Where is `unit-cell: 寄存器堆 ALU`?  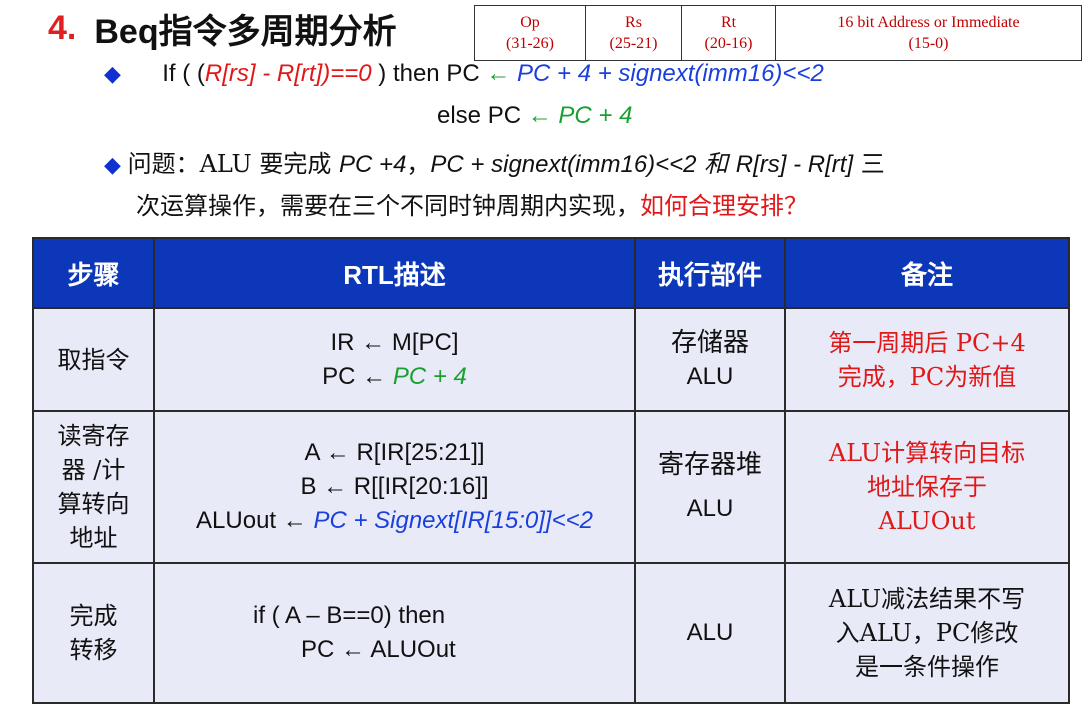 unit-cell: 寄存器堆 ALU is located at coordinates (710, 487).